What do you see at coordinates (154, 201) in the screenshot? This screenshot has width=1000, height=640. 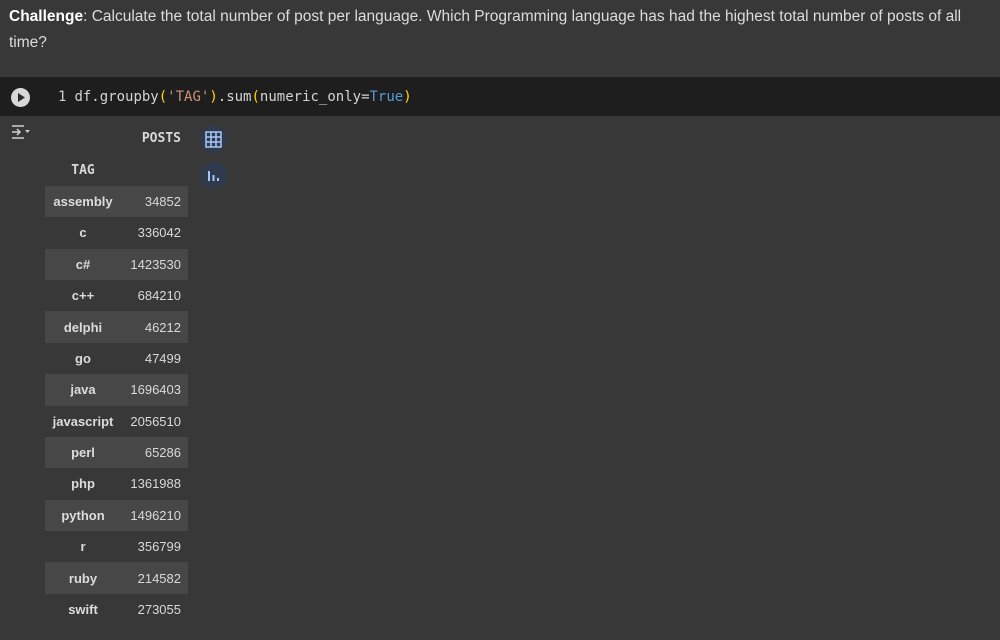 I see `row-value-posts: 34852` at bounding box center [154, 201].